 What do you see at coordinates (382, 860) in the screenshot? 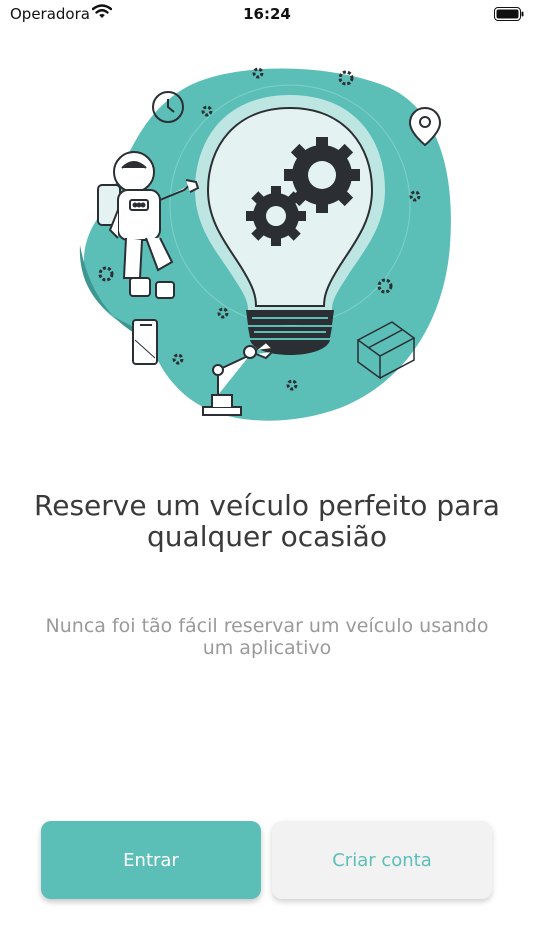
I see `signup-button: Criar conta` at bounding box center [382, 860].